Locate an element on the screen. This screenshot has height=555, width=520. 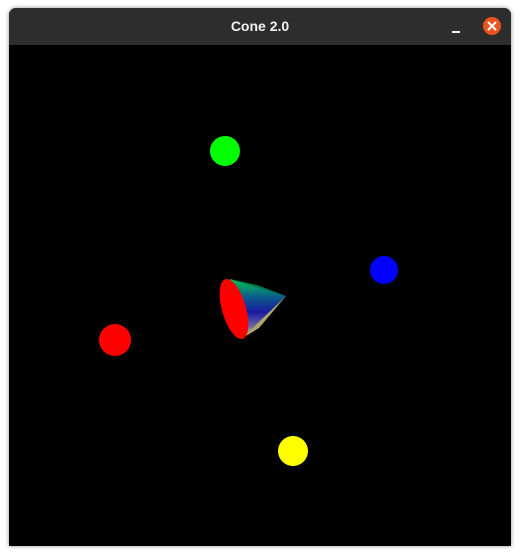
close-button is located at coordinates (492, 26).